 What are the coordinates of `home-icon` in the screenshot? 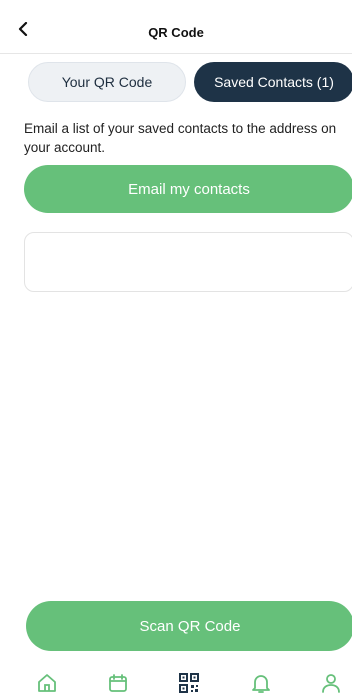 It's located at (47, 683).